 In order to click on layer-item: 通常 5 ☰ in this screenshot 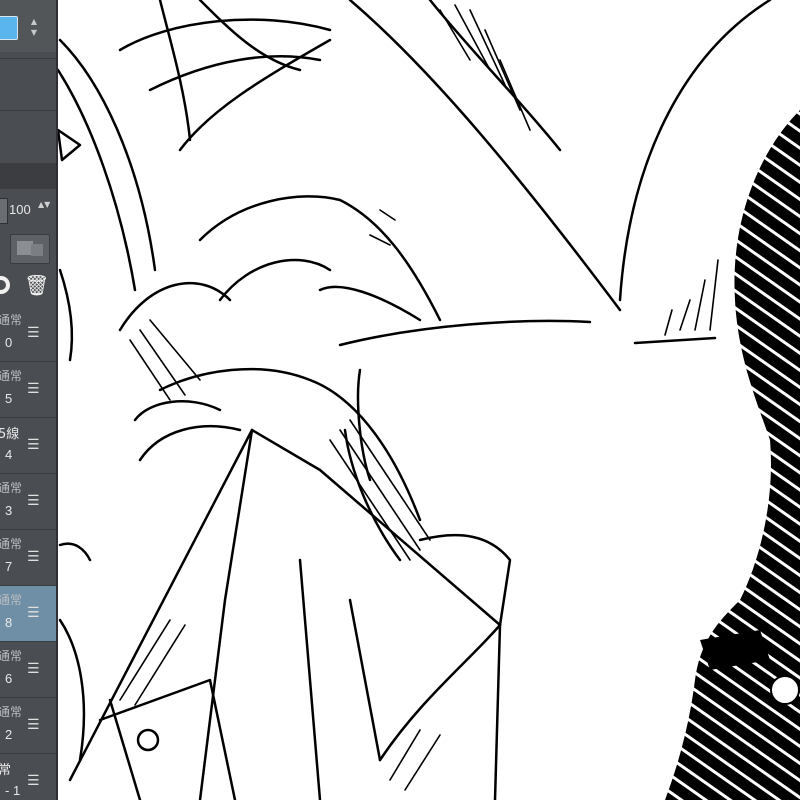, I will do `click(28, 390)`.